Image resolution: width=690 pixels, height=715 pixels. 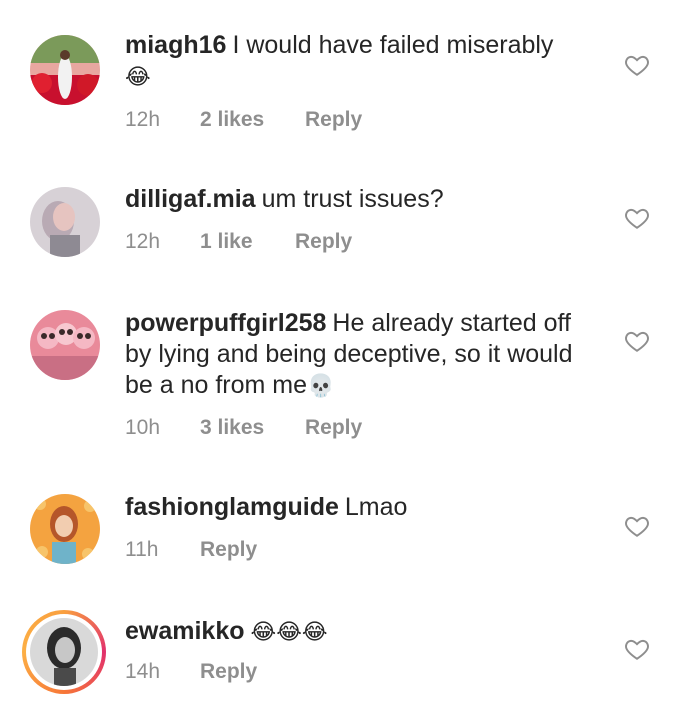 What do you see at coordinates (185, 631) in the screenshot?
I see `comment-username: ewamikko` at bounding box center [185, 631].